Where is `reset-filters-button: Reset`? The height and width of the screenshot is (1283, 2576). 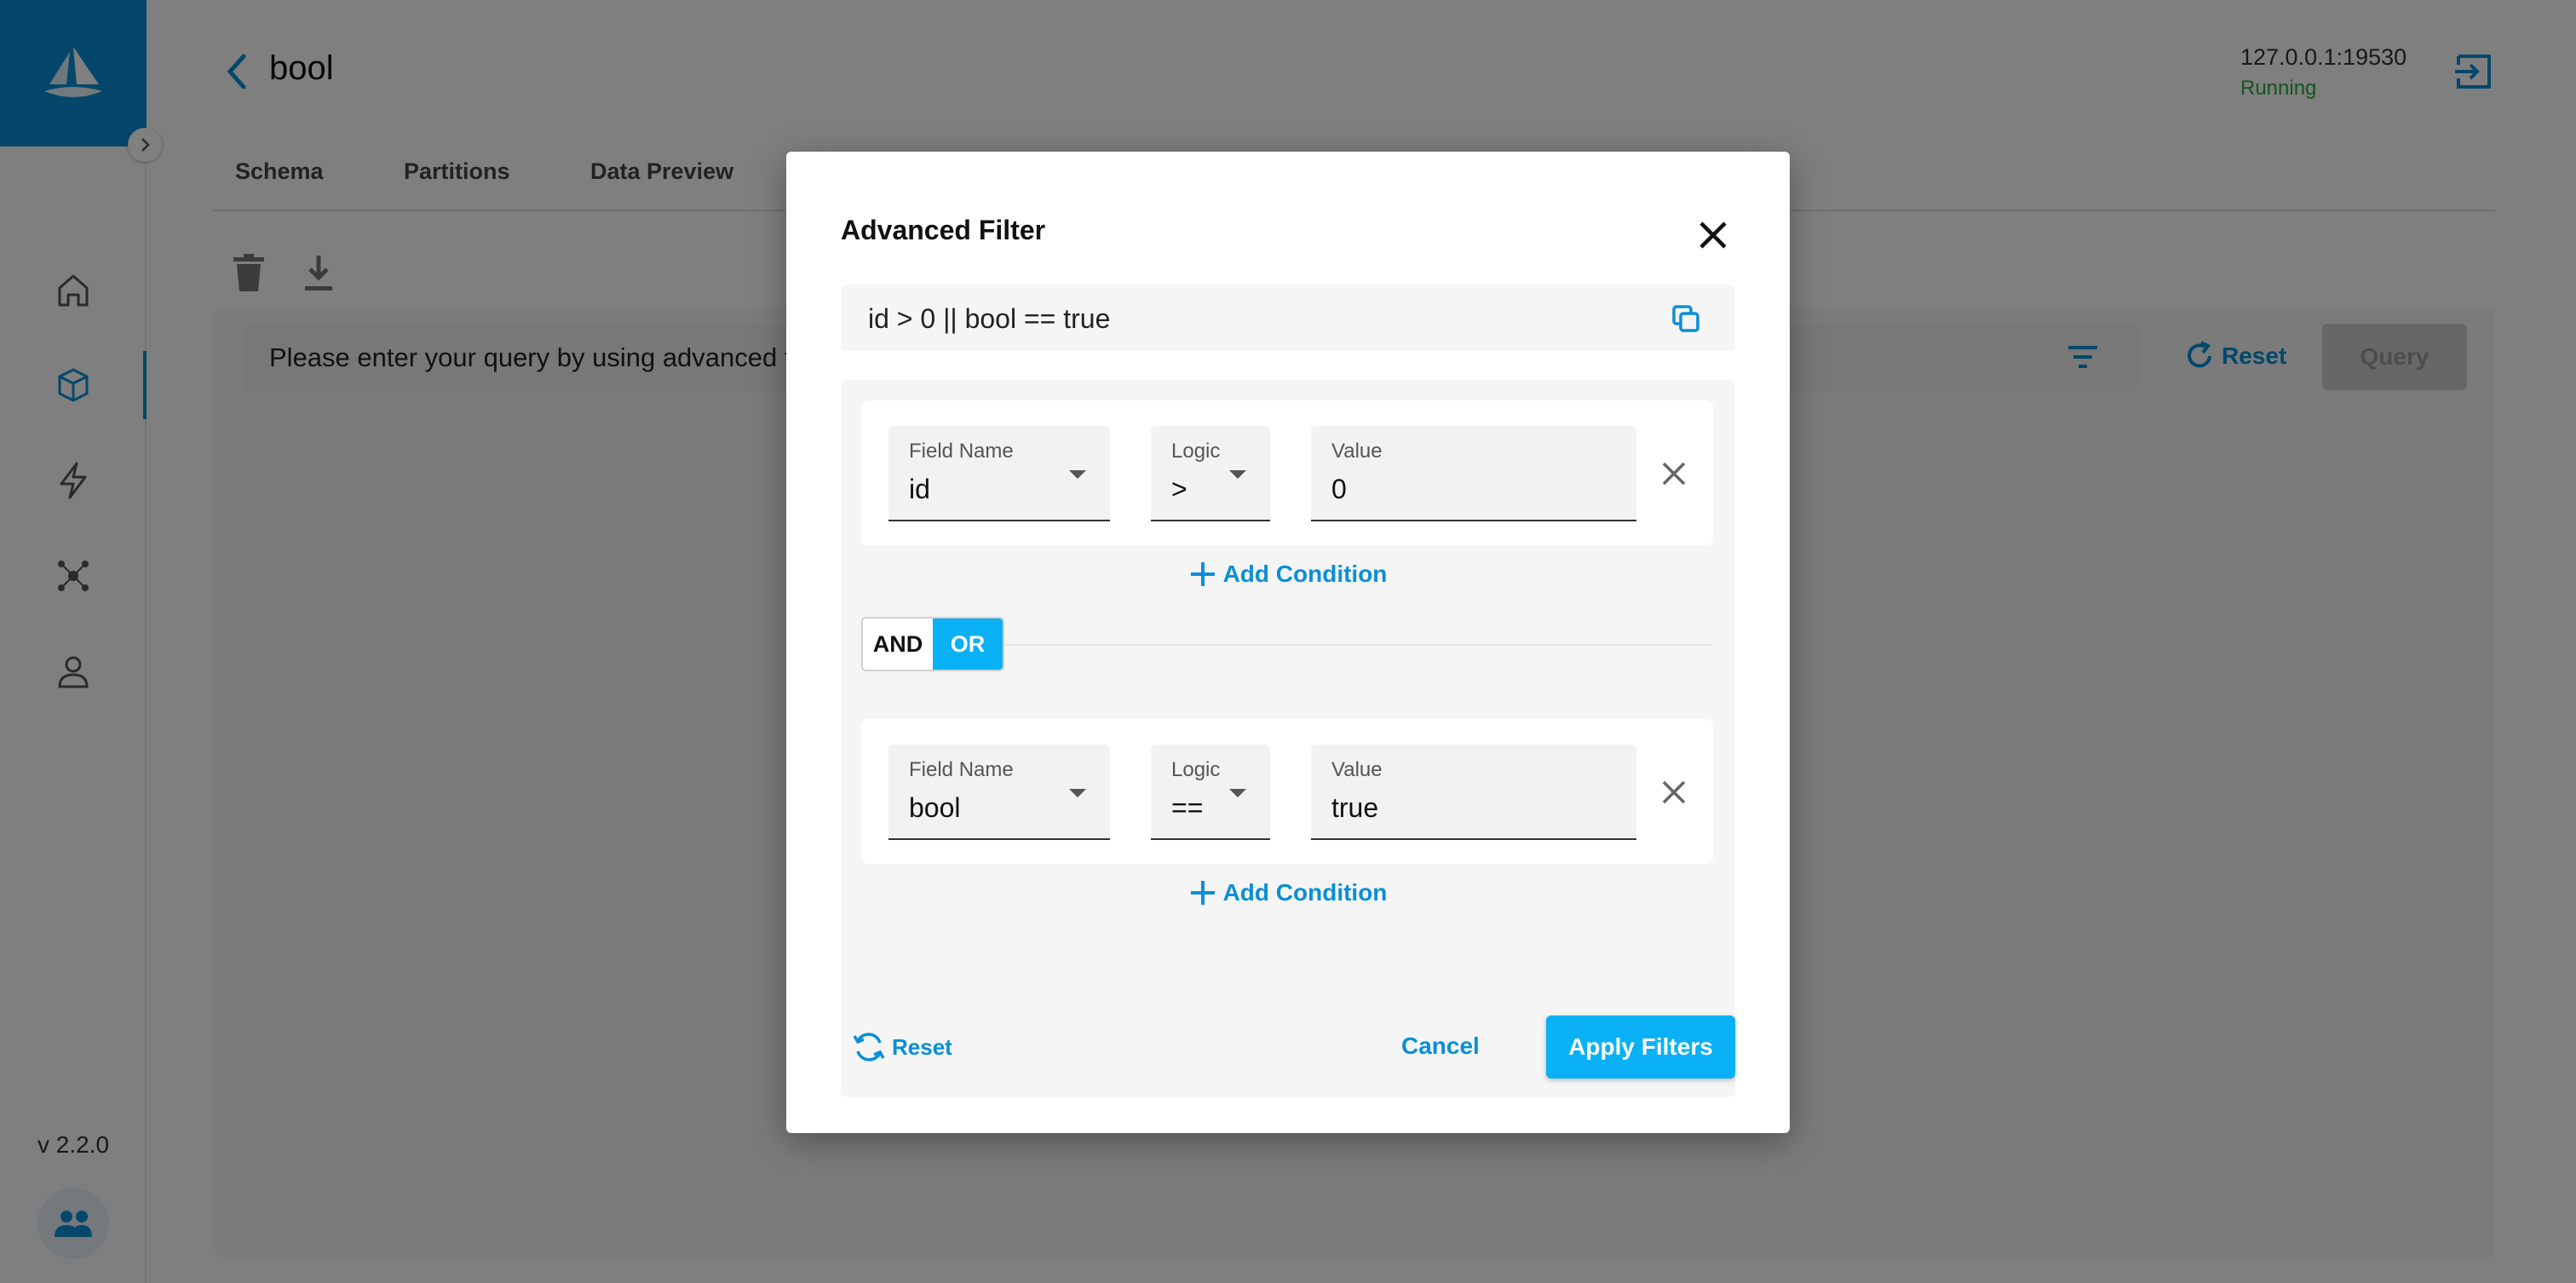 reset-filters-button: Reset is located at coordinates (902, 1047).